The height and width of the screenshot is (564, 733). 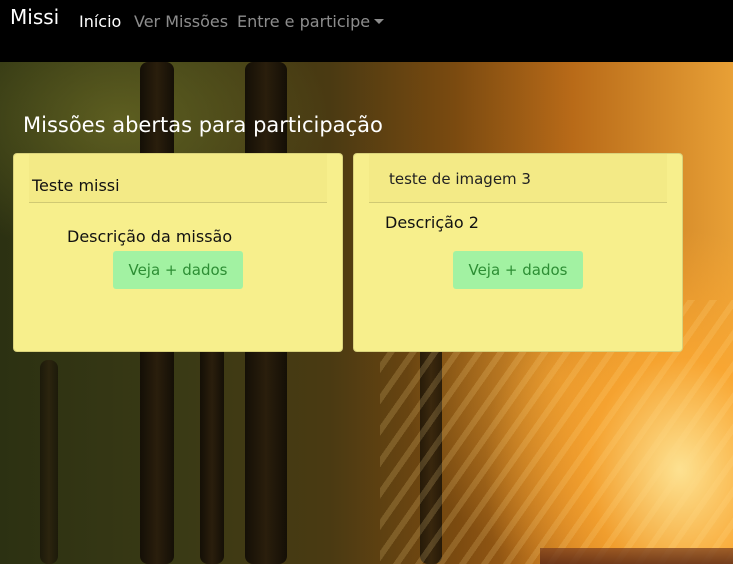 I want to click on navbar-brand: Missi, so click(x=34, y=17).